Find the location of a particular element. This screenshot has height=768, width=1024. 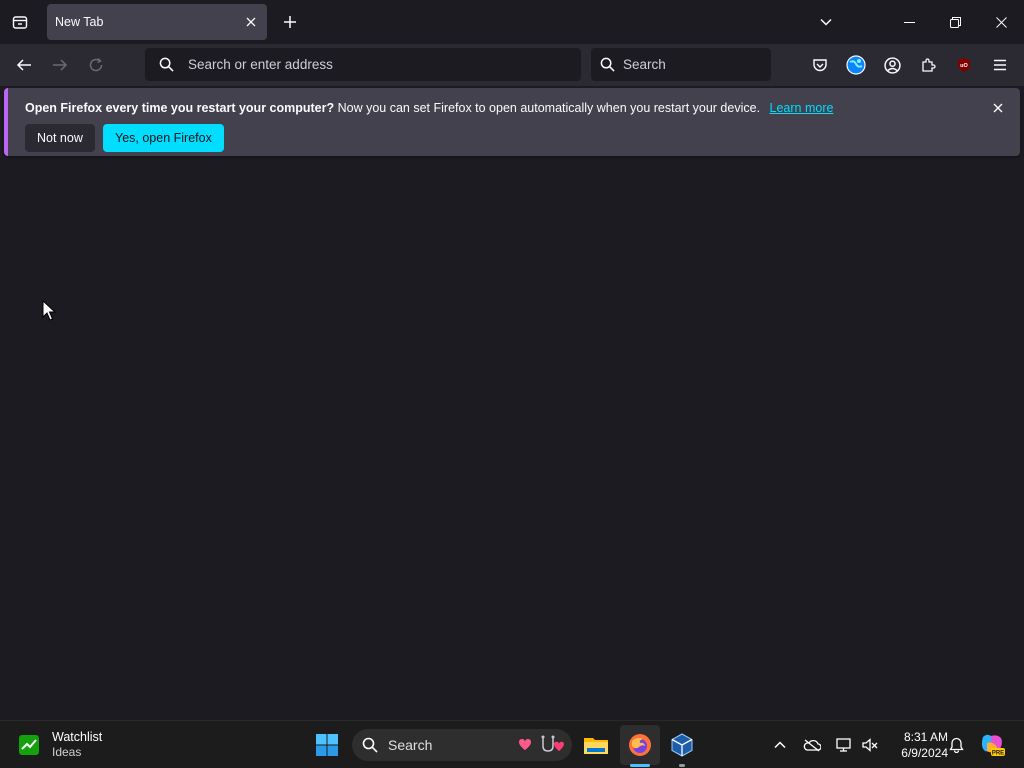

pocket-button is located at coordinates (820, 65).